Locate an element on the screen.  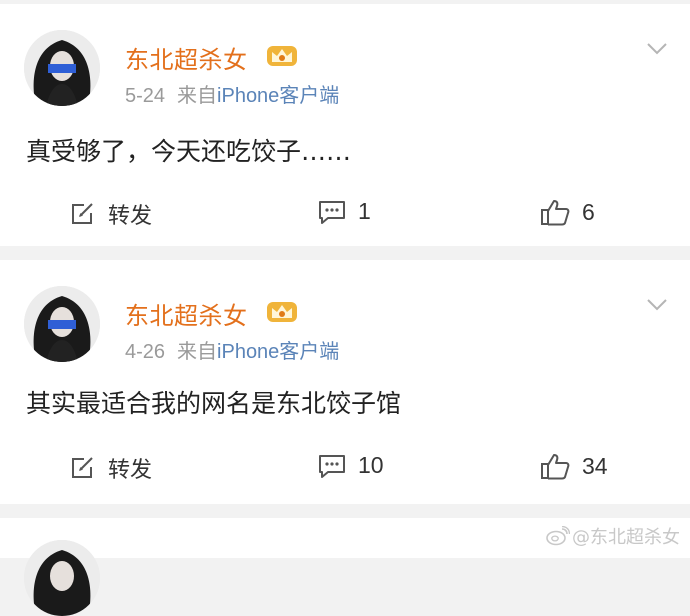
post-date: 4-26 is located at coordinates (145, 352).